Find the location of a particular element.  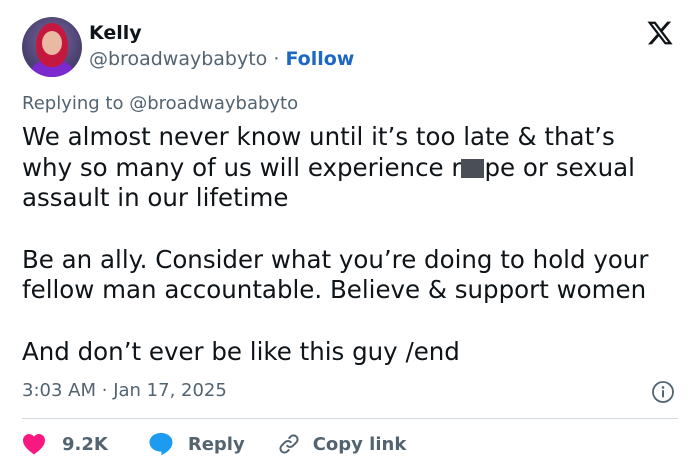

timestamp-date: Jan 17, 2025 is located at coordinates (170, 390).